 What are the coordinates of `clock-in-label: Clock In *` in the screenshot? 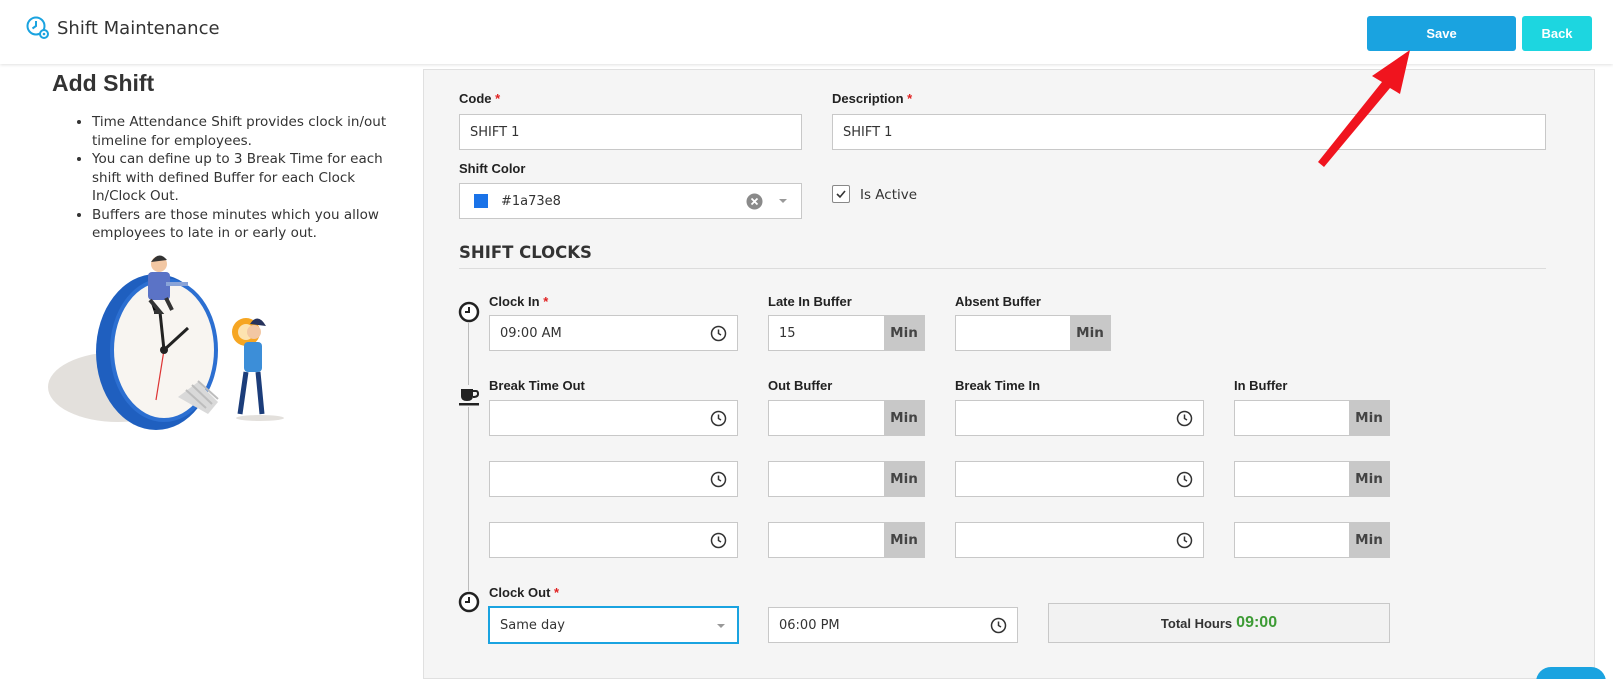 It's located at (519, 301).